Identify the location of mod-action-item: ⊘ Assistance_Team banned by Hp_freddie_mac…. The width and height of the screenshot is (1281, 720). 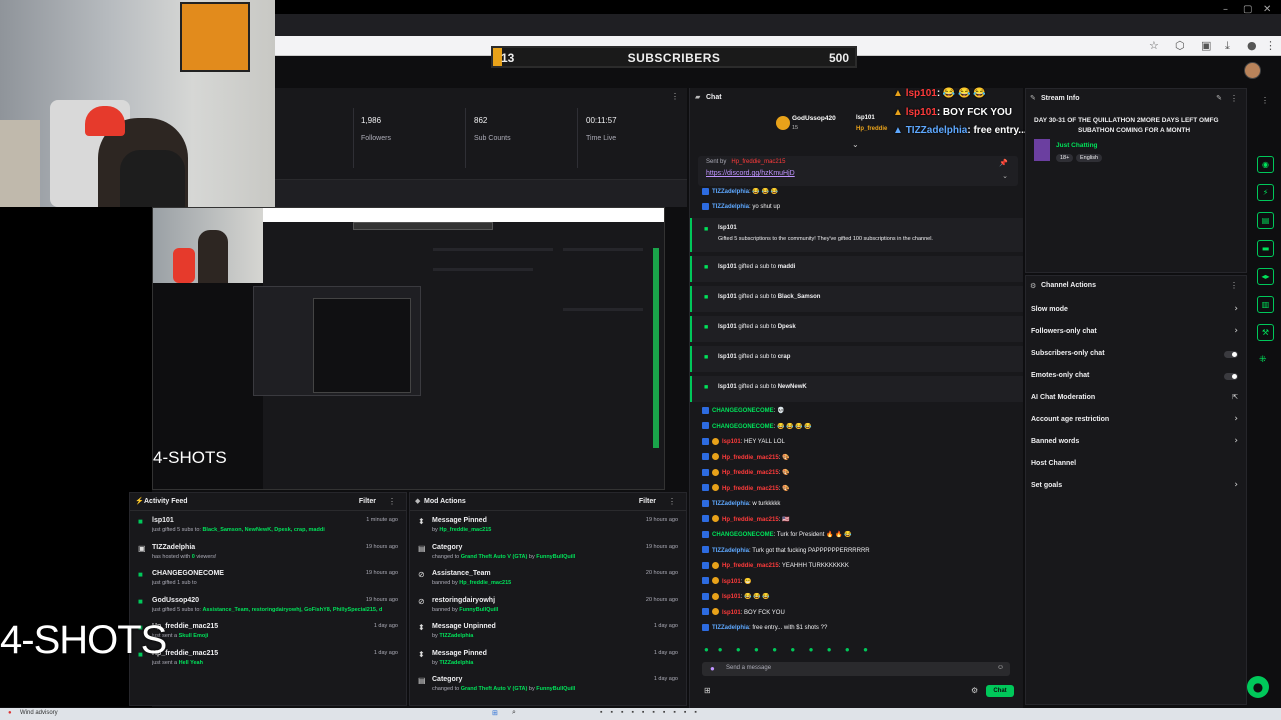
(548, 581).